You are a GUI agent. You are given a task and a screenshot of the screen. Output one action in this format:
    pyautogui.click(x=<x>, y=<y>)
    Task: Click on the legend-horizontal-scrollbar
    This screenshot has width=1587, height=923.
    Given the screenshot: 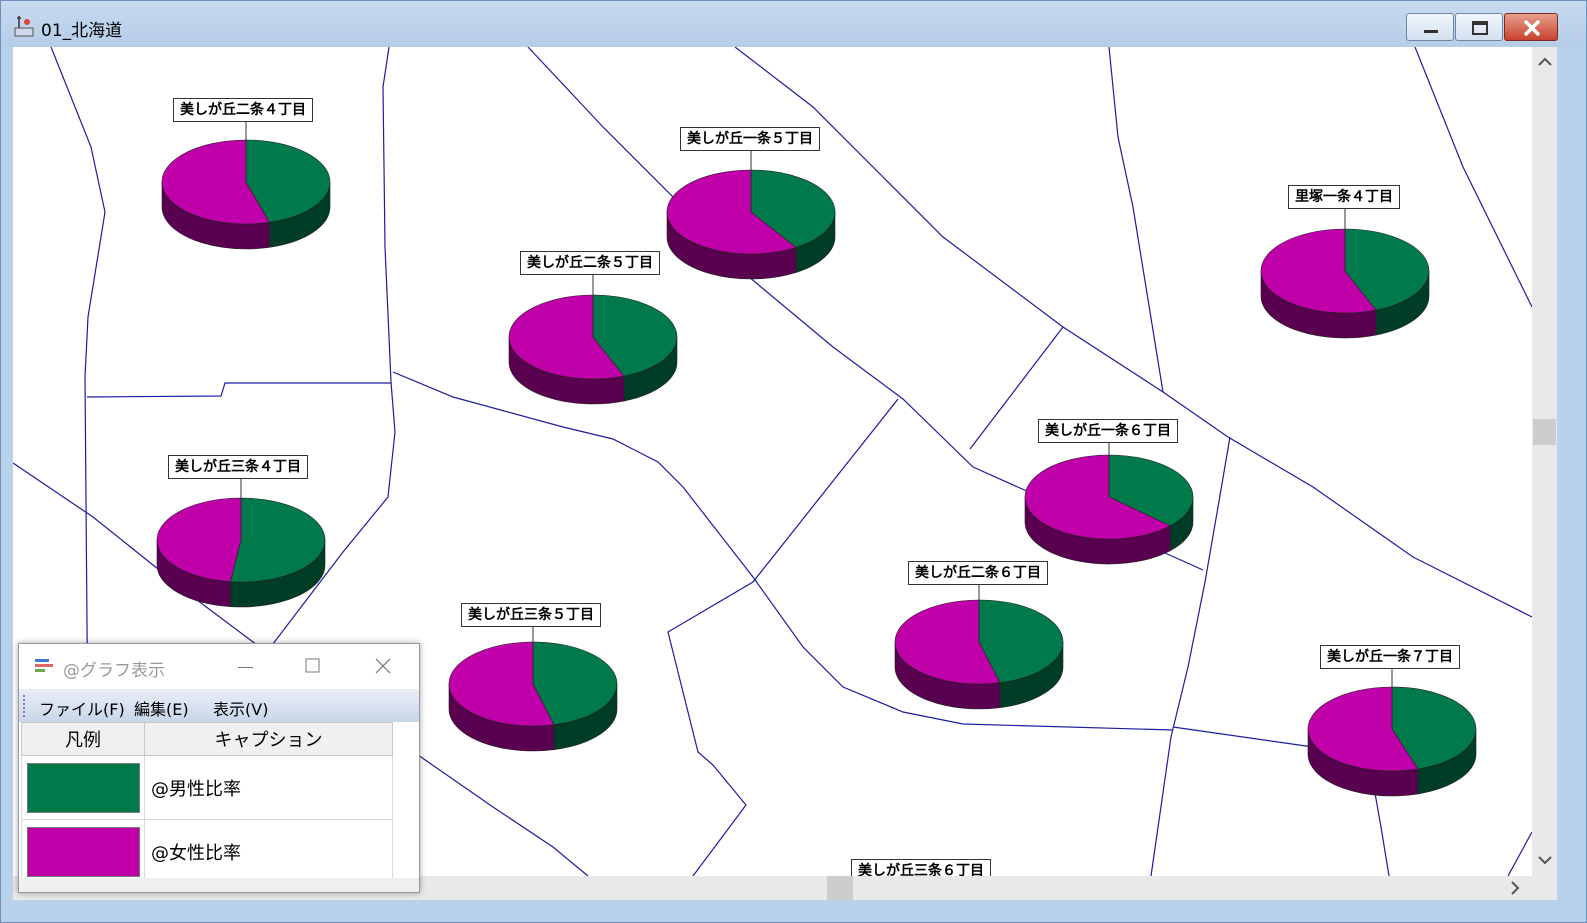 What is the action you would take?
    pyautogui.click(x=219, y=885)
    